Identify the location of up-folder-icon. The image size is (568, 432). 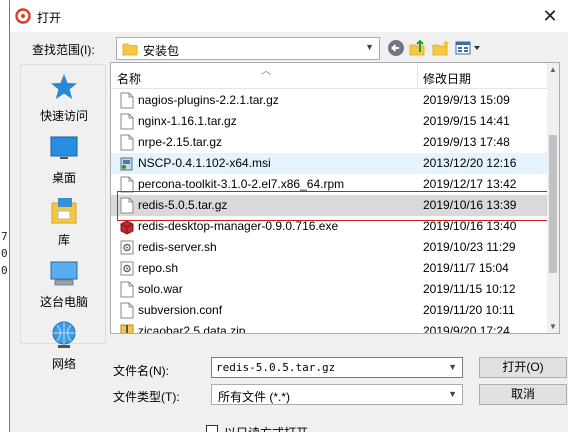
(418, 48).